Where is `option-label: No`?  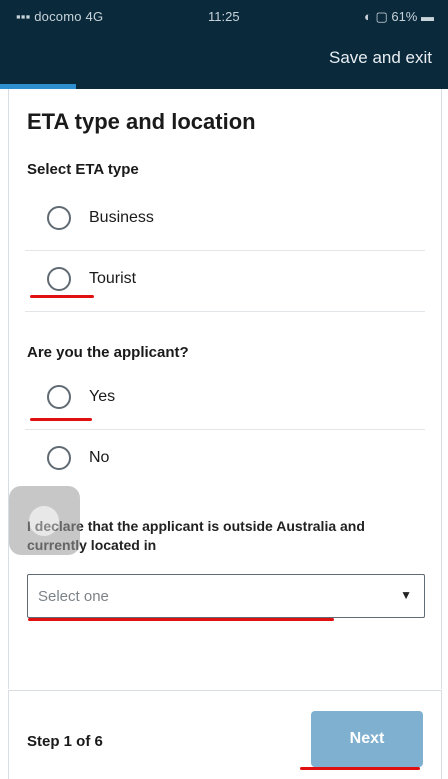 option-label: No is located at coordinates (99, 457).